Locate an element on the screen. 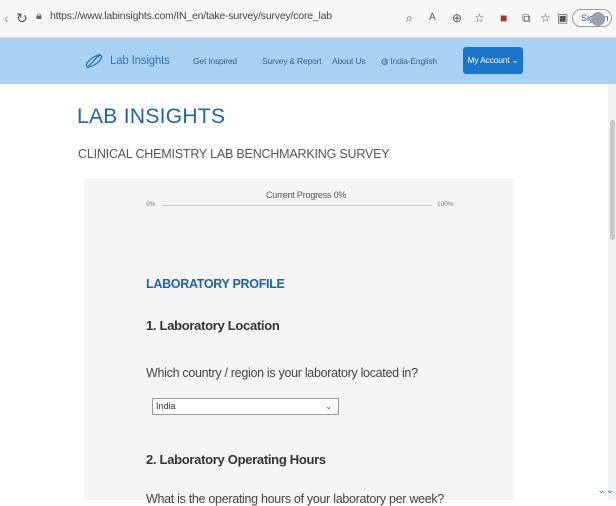 The width and height of the screenshot is (616, 506). progress-label: Current Progress 0% is located at coordinates (306, 195).